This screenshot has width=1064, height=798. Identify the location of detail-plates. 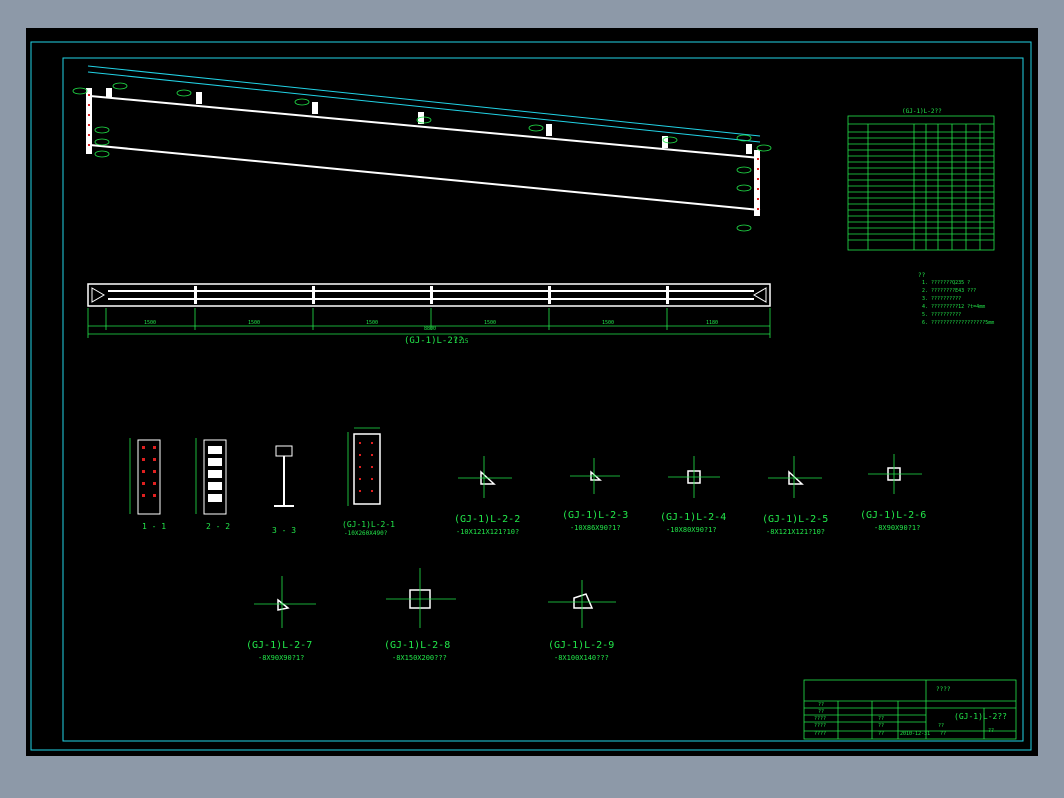
(589, 539).